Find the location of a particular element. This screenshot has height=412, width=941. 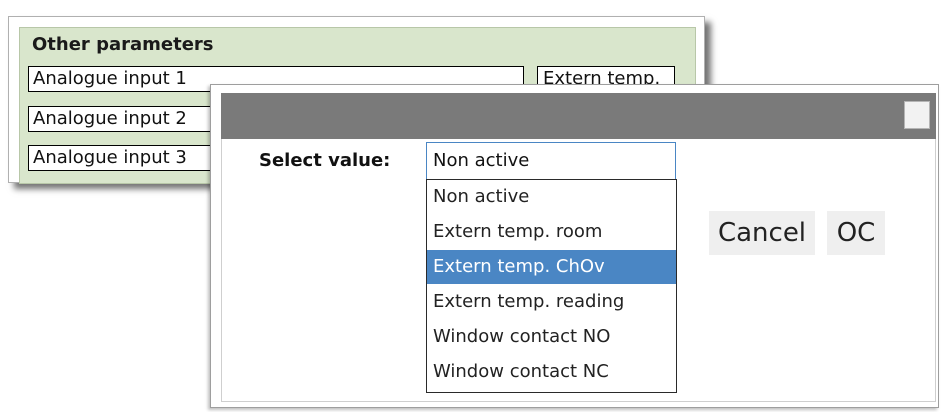

panel-title: Other parameters is located at coordinates (123, 44).